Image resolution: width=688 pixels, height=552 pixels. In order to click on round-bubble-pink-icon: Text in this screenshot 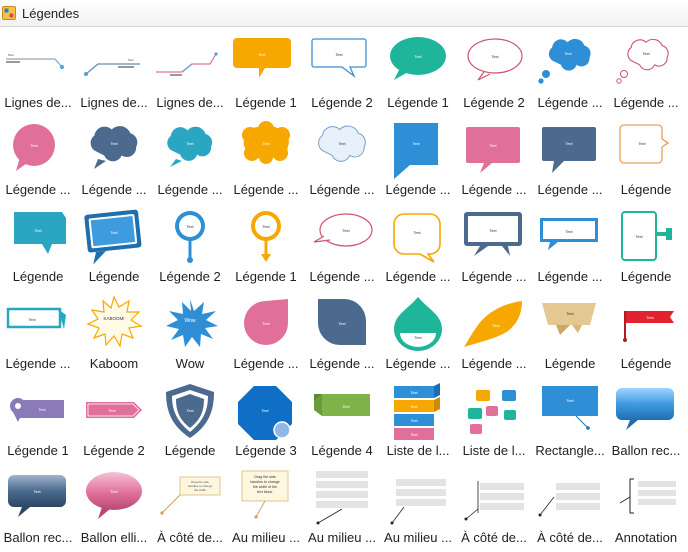, I will do `click(34, 147)`.